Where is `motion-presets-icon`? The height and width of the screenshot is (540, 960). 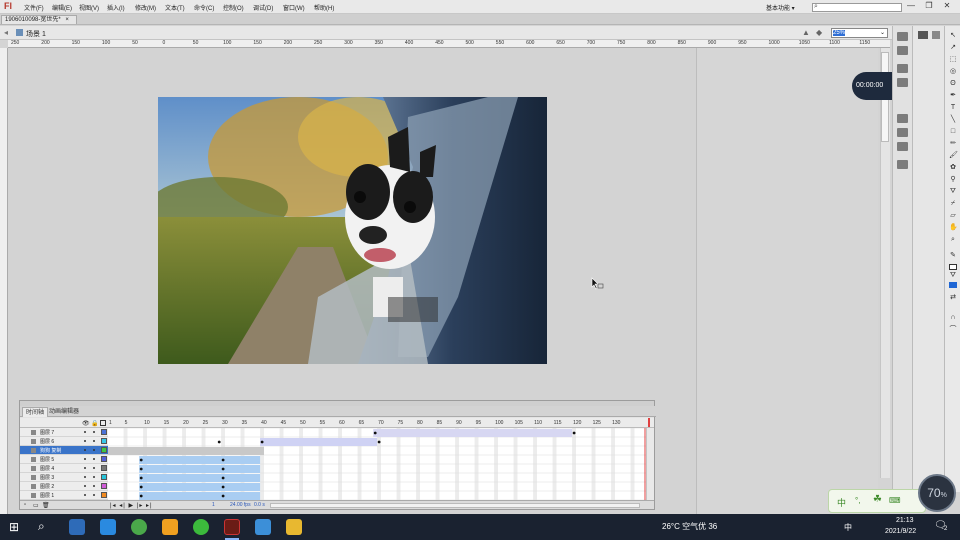
motion-presets-icon is located at coordinates (902, 146).